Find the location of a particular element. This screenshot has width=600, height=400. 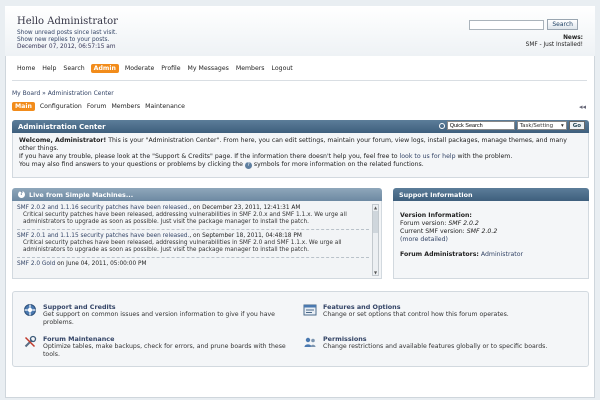

scroll-thumb is located at coordinates (375, 222).